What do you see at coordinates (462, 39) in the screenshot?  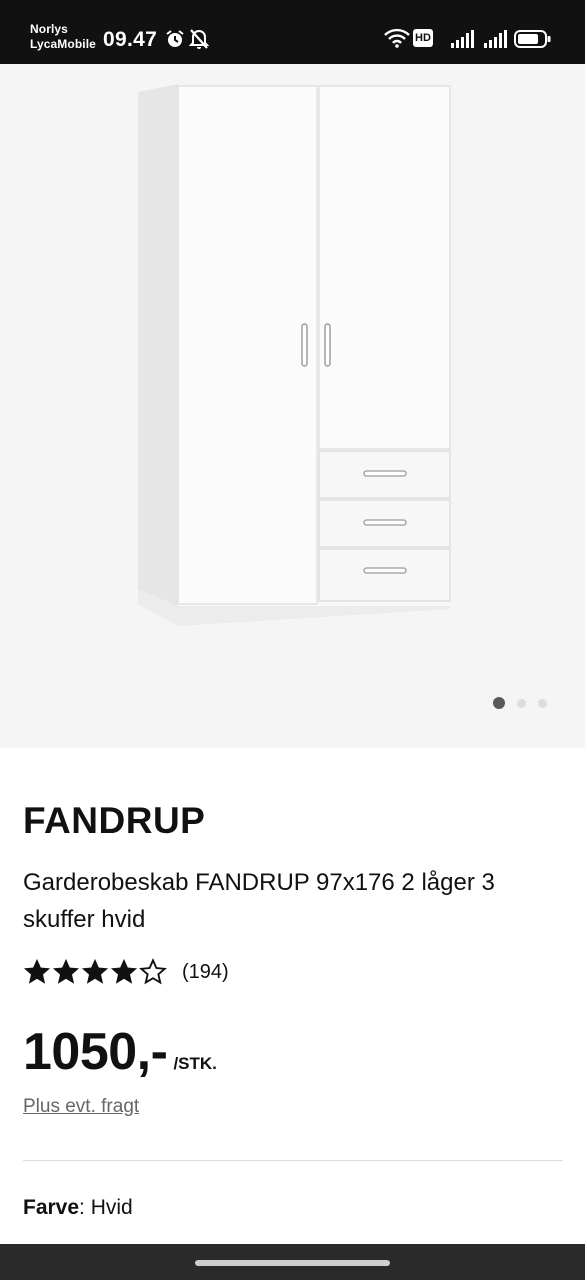 I see `signal-icon` at bounding box center [462, 39].